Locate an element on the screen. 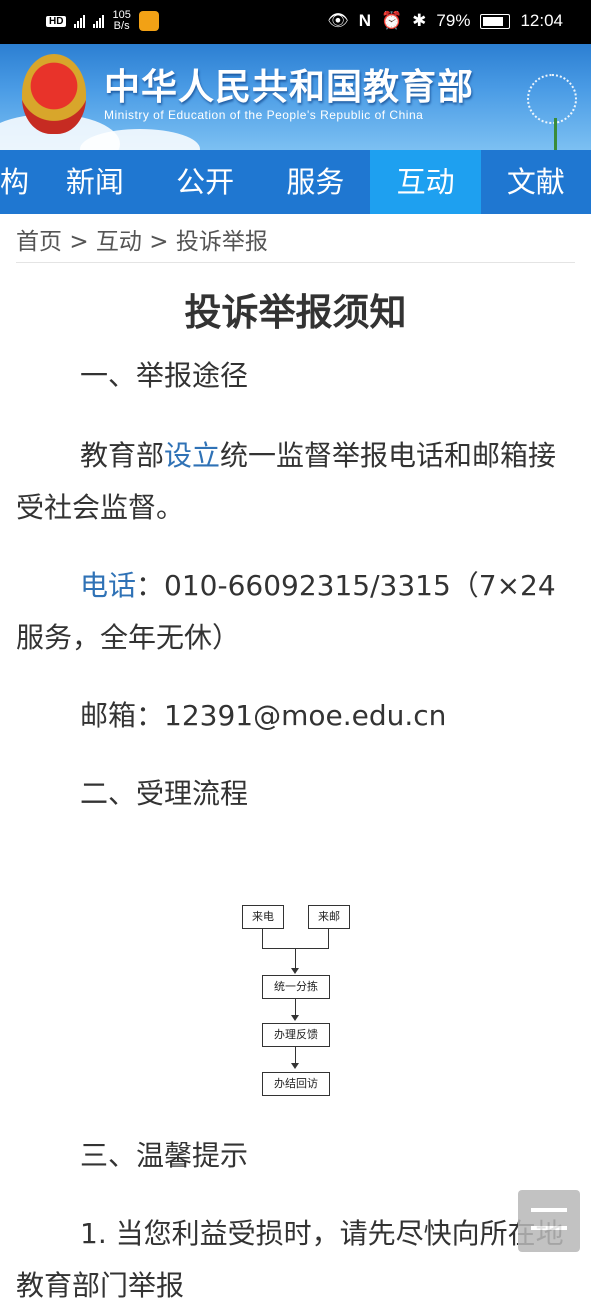 The width and height of the screenshot is (591, 1312). national-emblem-icon is located at coordinates (54, 94).